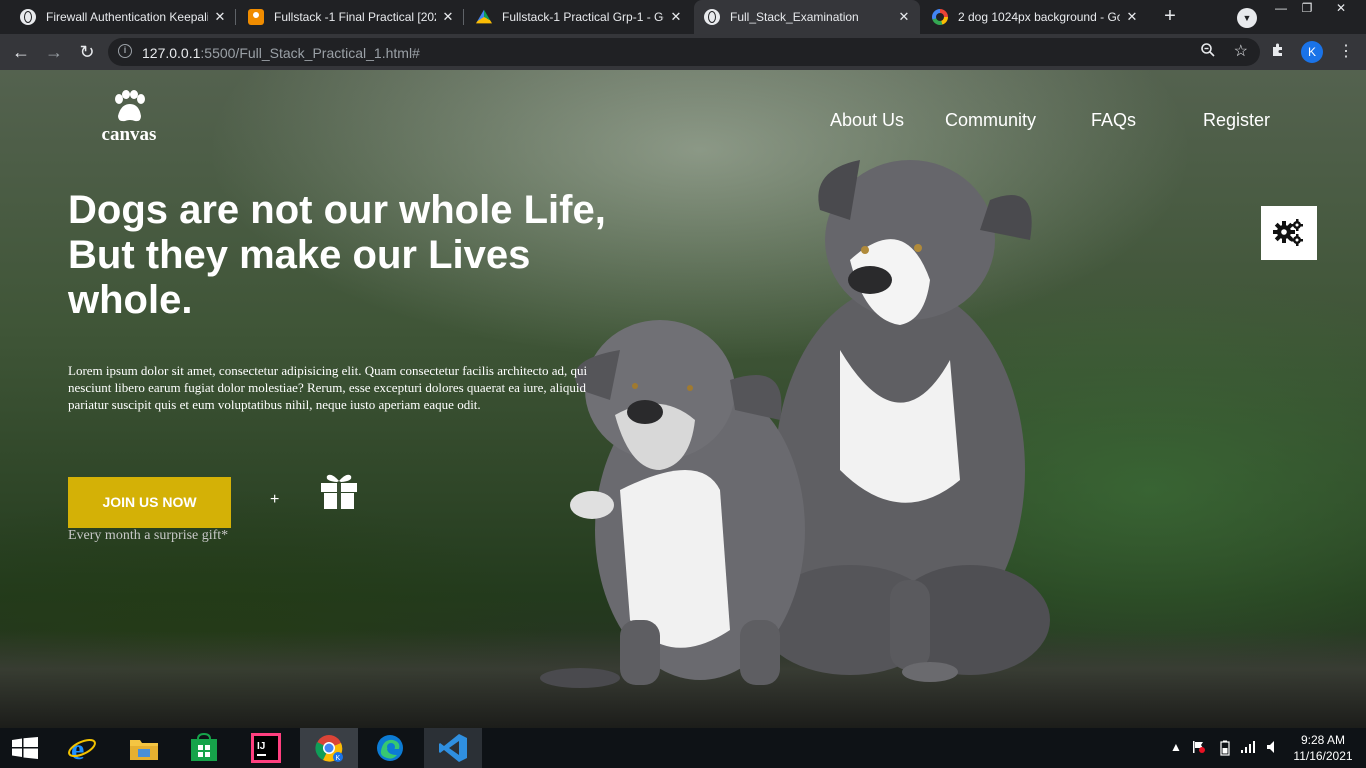 The width and height of the screenshot is (1366, 768). What do you see at coordinates (1247, 18) in the screenshot?
I see `tab-search-icon: ▼` at bounding box center [1247, 18].